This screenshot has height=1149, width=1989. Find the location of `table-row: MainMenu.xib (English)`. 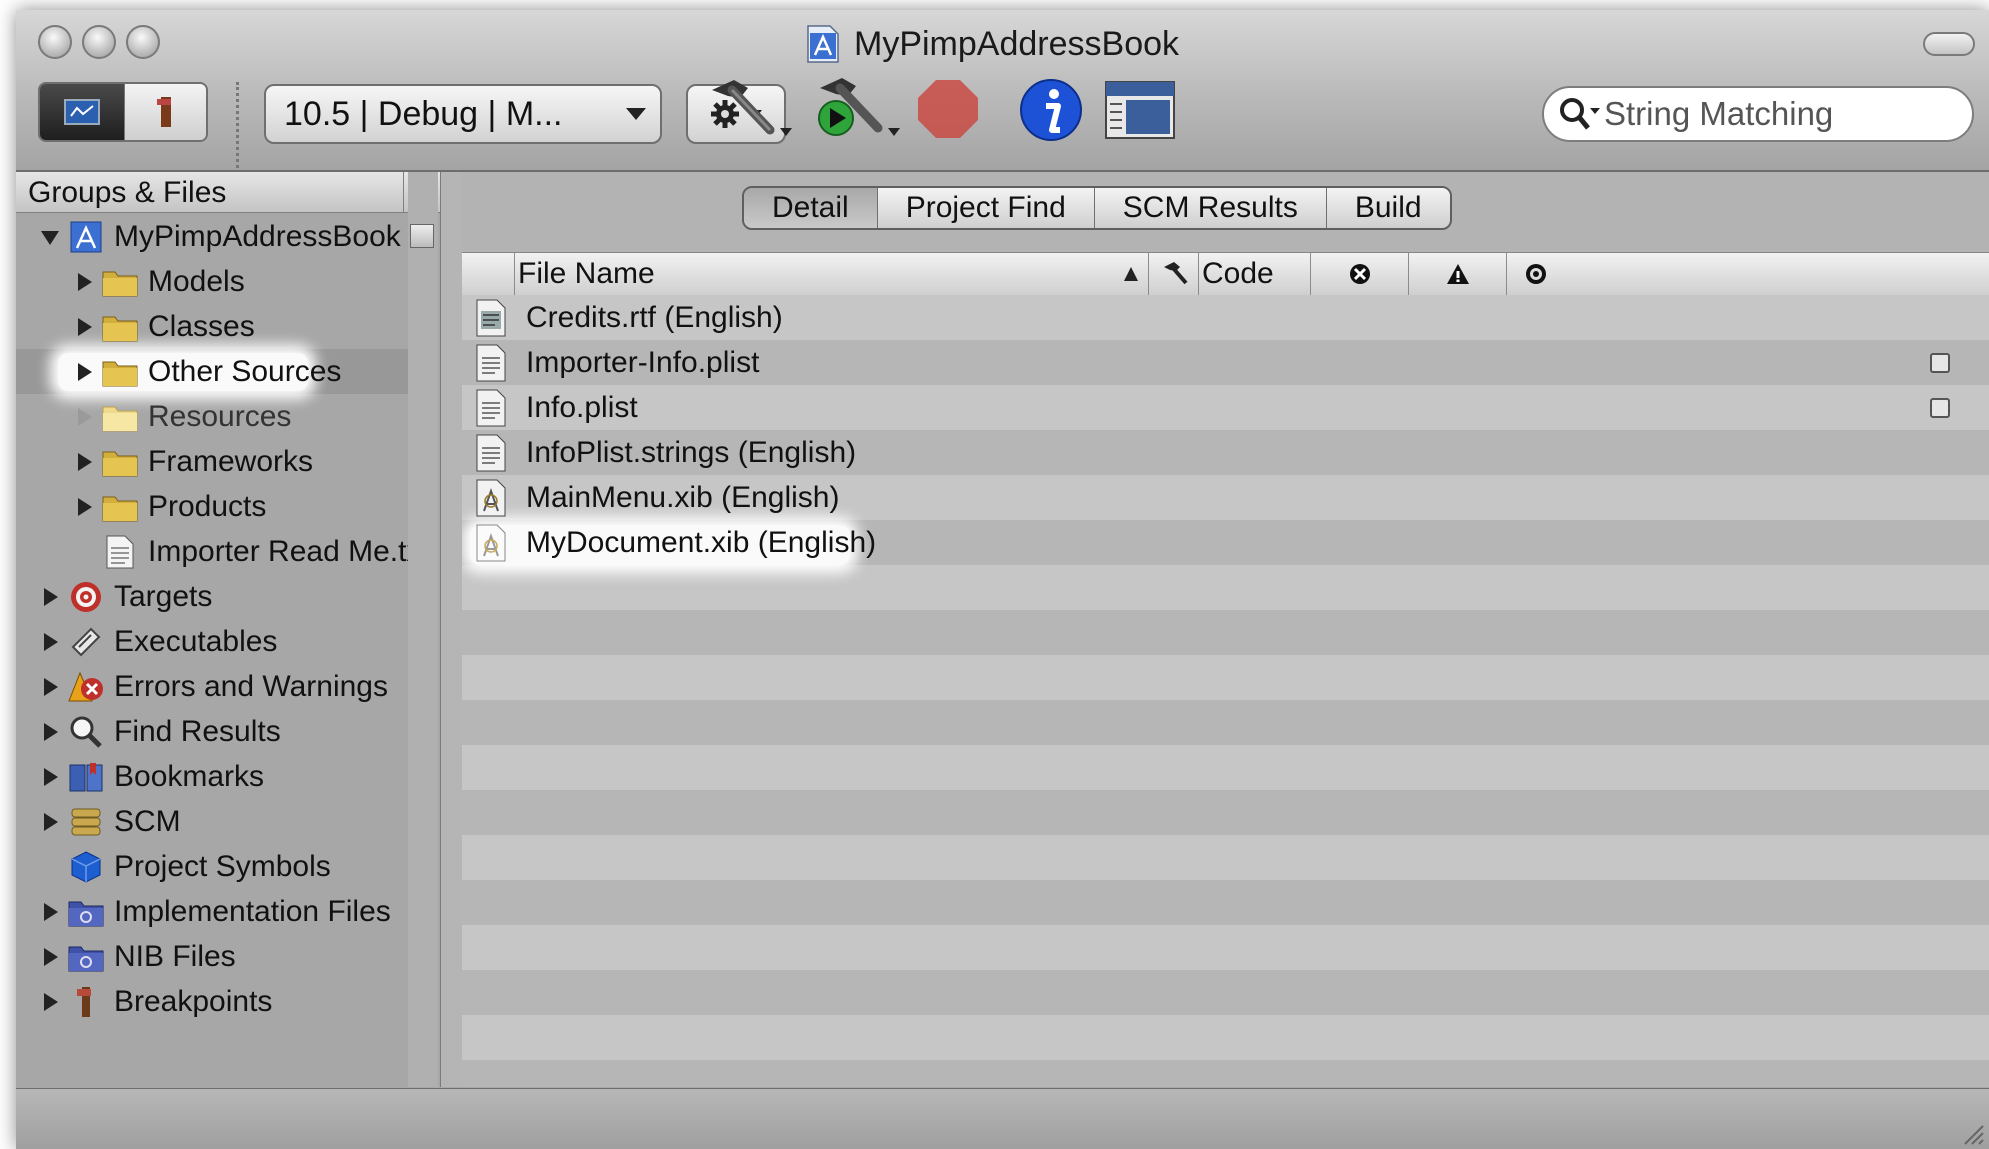

table-row: MainMenu.xib (English) is located at coordinates (1225, 497).